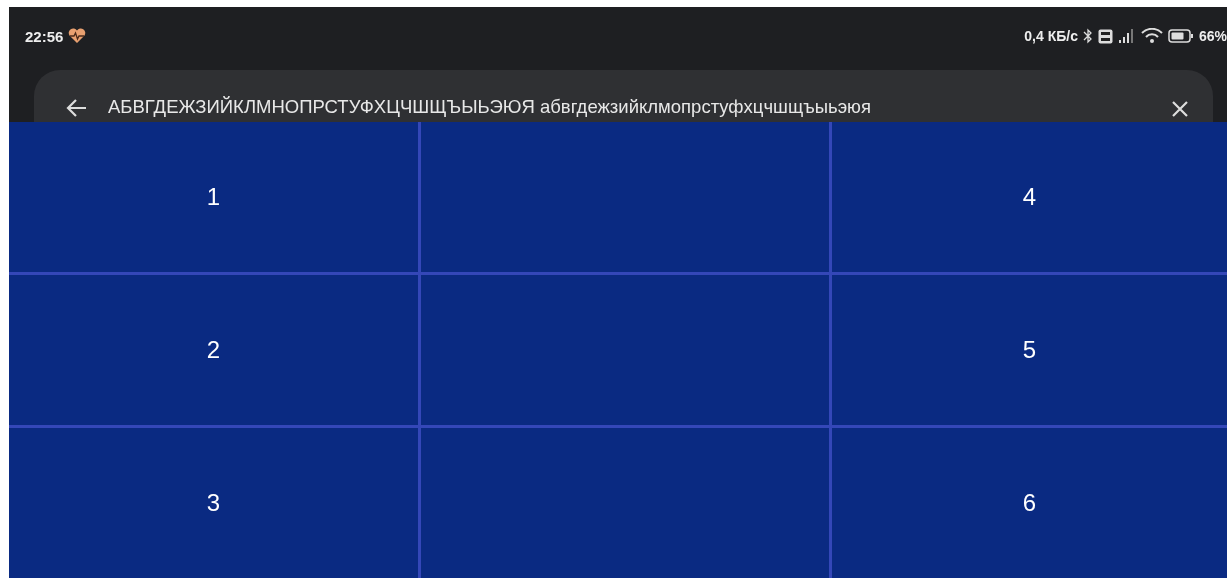 The width and height of the screenshot is (1227, 581). What do you see at coordinates (213, 197) in the screenshot?
I see `grid-cell: 1` at bounding box center [213, 197].